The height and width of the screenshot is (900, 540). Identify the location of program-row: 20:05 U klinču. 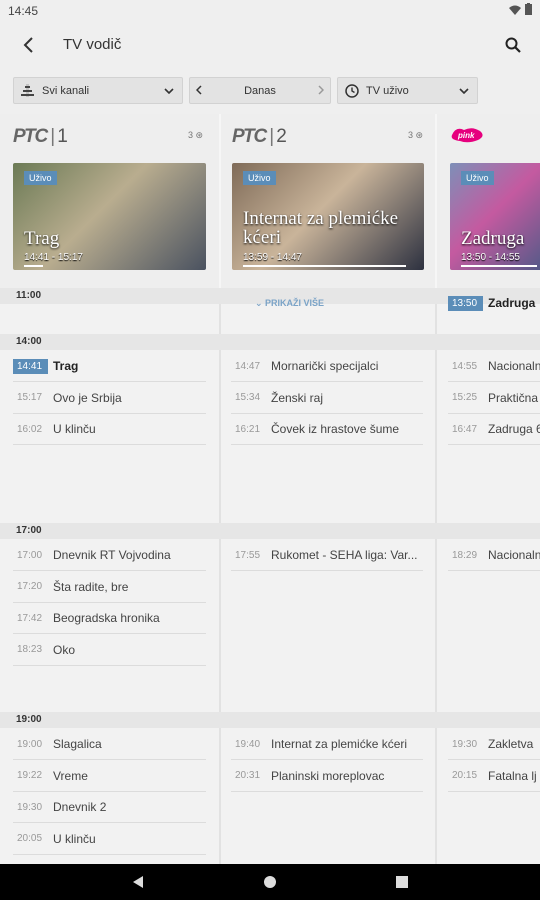
(109, 839).